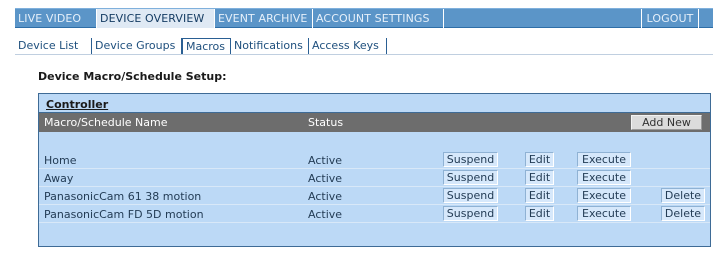  I want to click on table-row: Away Active Suspend Edit Execute, so click(374, 178).